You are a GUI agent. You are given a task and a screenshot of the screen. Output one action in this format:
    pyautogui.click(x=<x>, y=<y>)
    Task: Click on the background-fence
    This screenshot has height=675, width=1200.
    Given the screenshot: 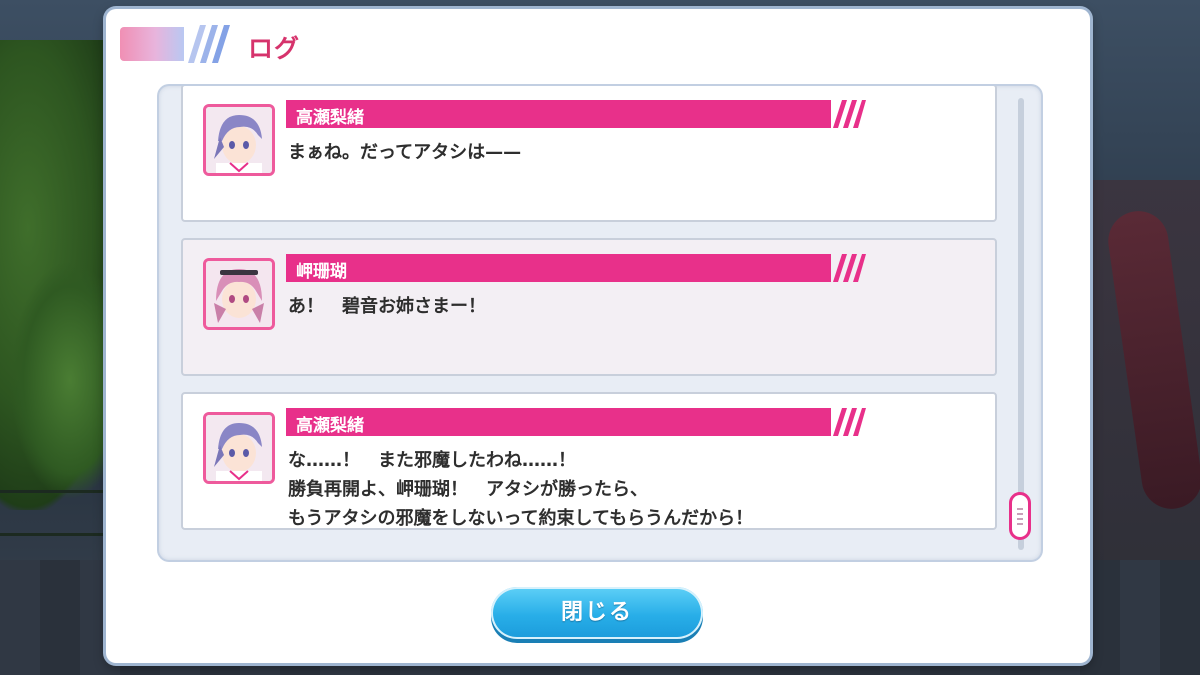 What is the action you would take?
    pyautogui.click(x=55, y=513)
    